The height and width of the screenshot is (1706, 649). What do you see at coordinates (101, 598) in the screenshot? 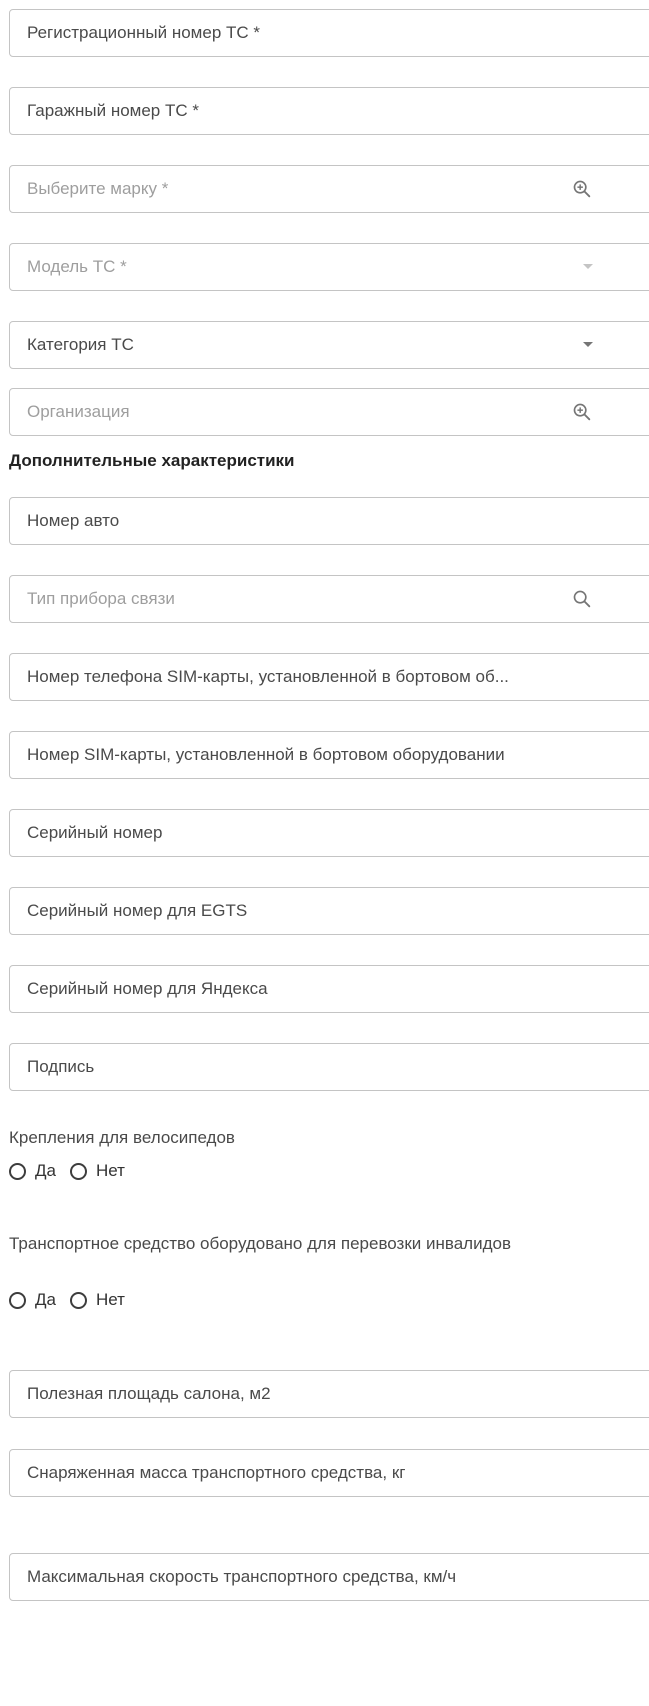
I see `device-type-label: Тип прибора связи` at bounding box center [101, 598].